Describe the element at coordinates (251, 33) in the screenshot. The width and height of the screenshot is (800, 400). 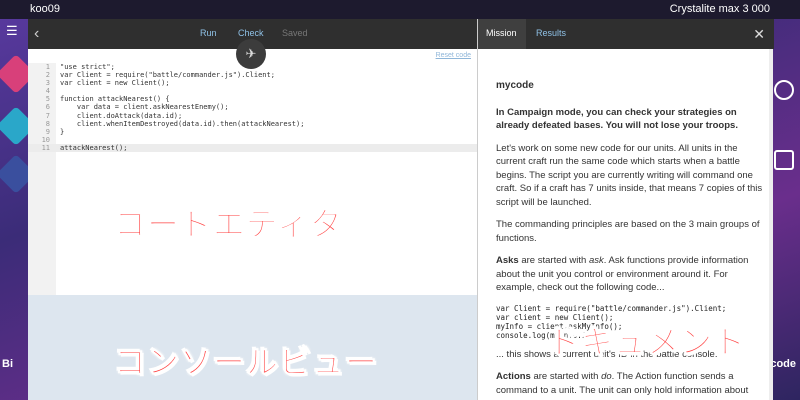
I see `check-button: Check` at that location.